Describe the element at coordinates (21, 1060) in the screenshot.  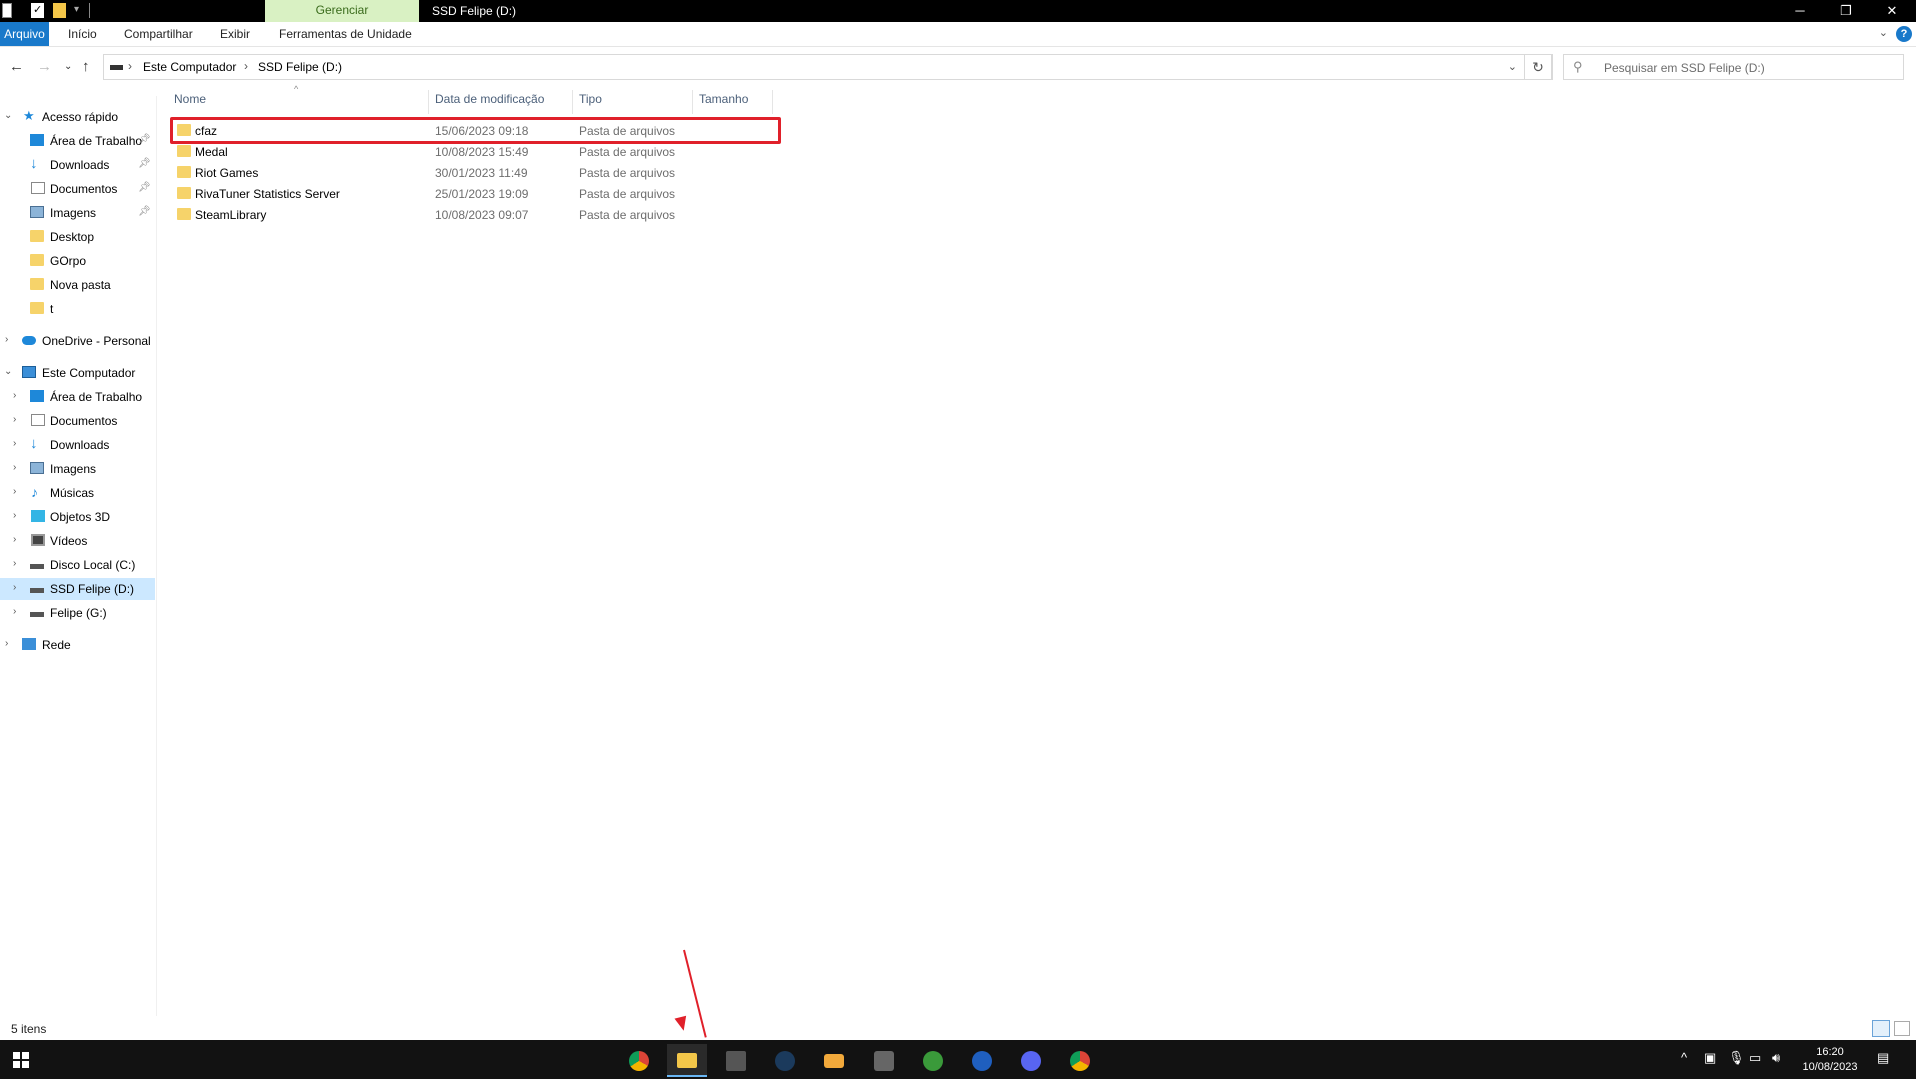
I see `windows-start-icon` at that location.